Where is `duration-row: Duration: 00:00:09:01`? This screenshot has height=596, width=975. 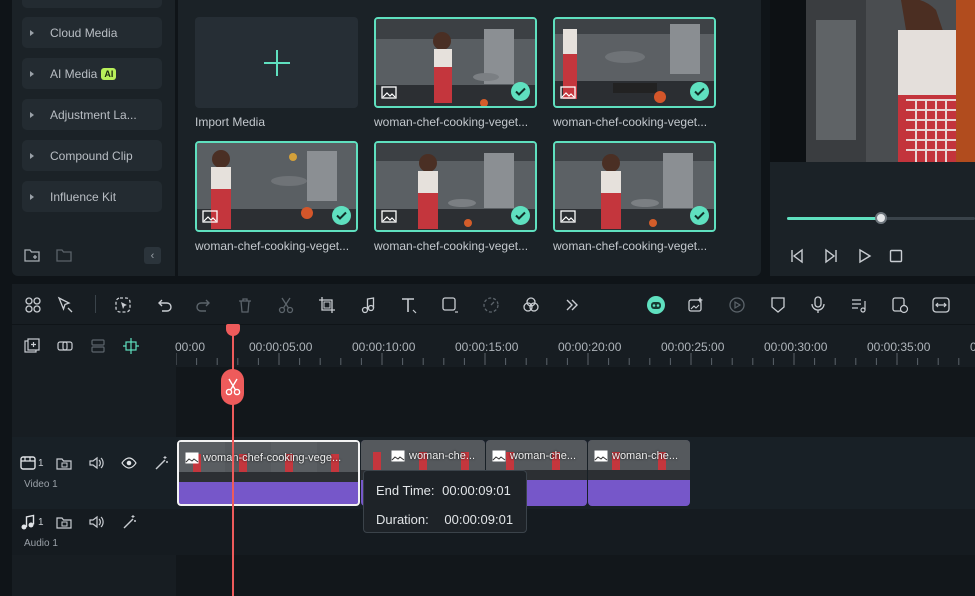
duration-row: Duration: 00:00:09:01 is located at coordinates (444, 519).